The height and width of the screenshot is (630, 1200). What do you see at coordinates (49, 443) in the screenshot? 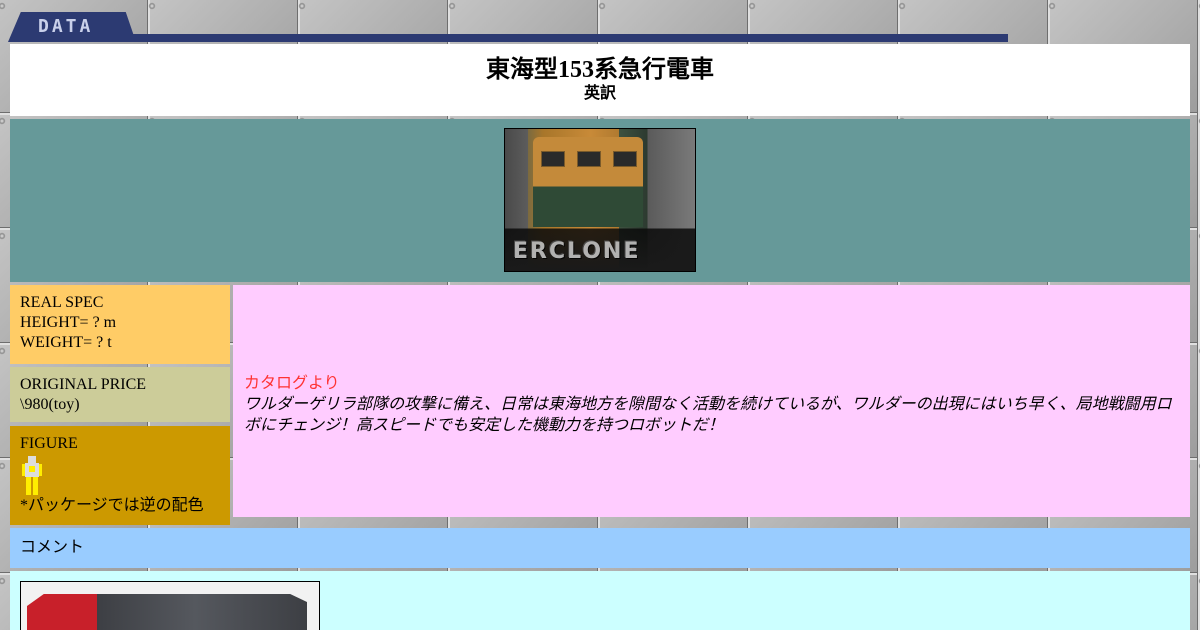
I see `figure-heading: FIGURE` at bounding box center [49, 443].